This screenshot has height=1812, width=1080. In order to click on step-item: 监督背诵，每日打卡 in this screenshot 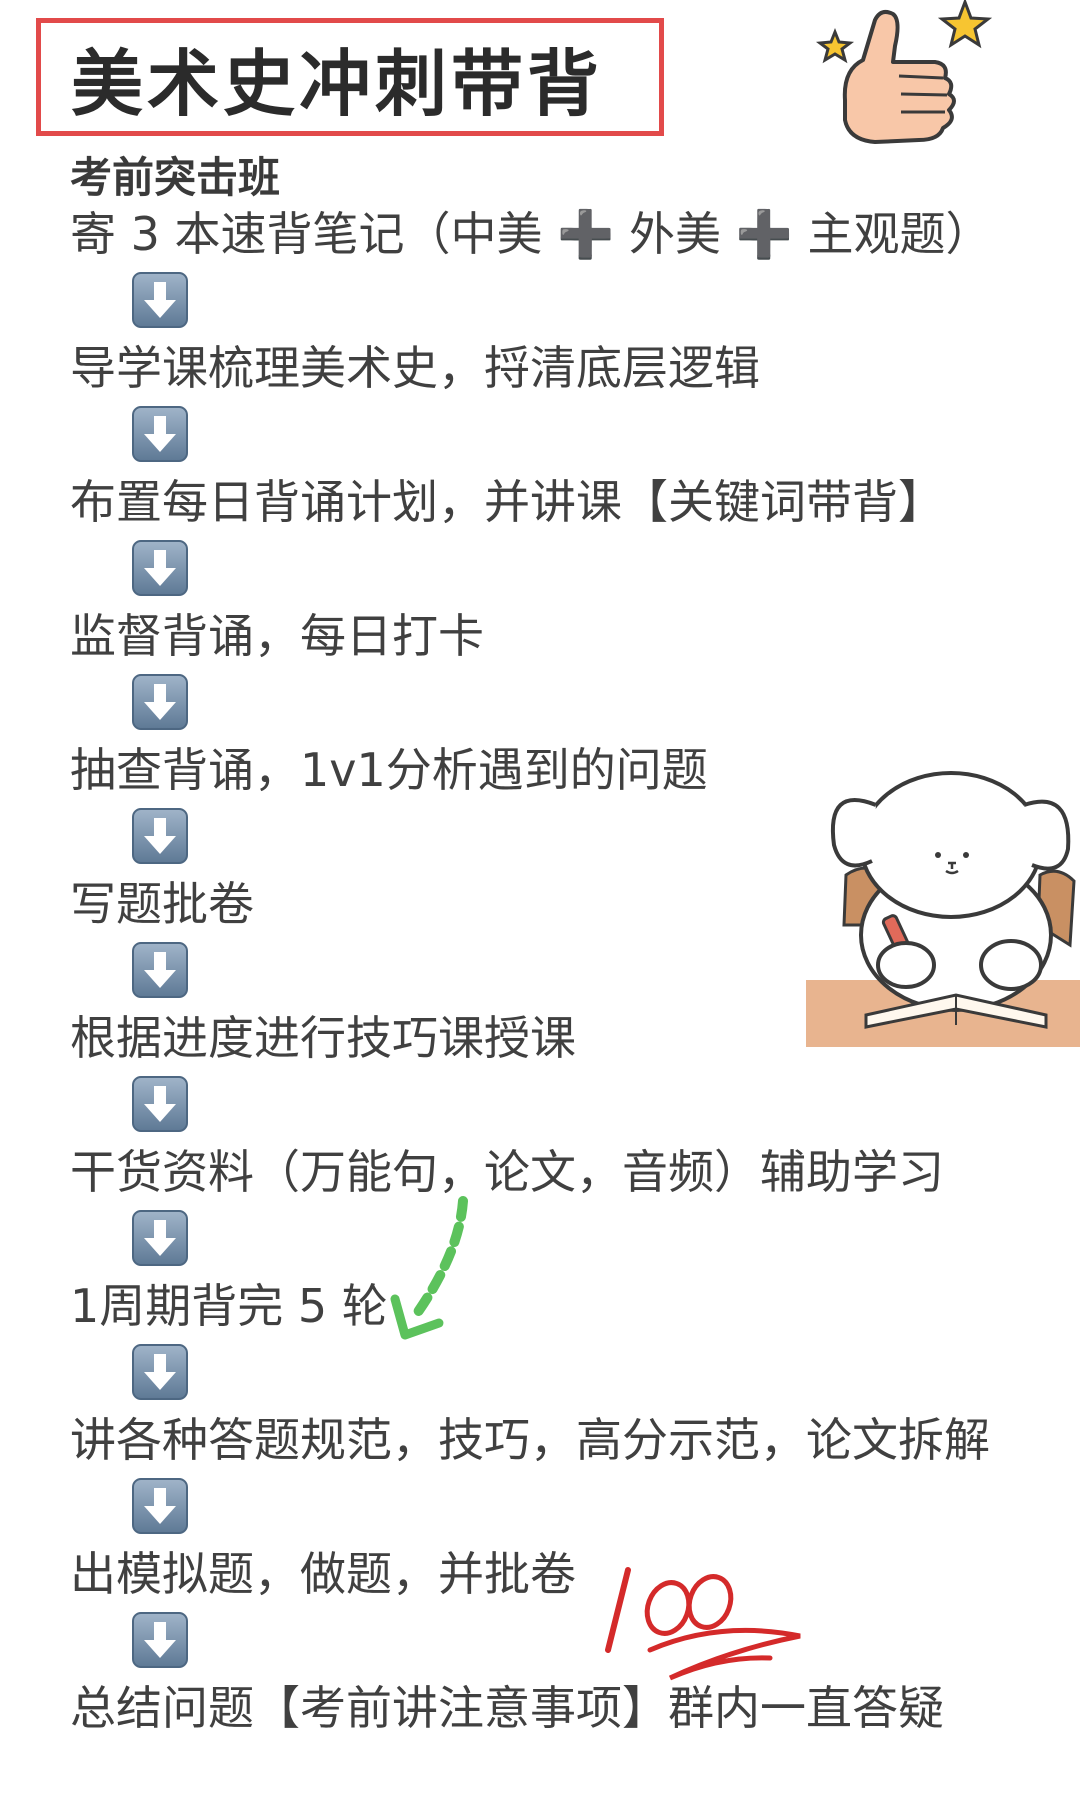, I will do `click(277, 636)`.